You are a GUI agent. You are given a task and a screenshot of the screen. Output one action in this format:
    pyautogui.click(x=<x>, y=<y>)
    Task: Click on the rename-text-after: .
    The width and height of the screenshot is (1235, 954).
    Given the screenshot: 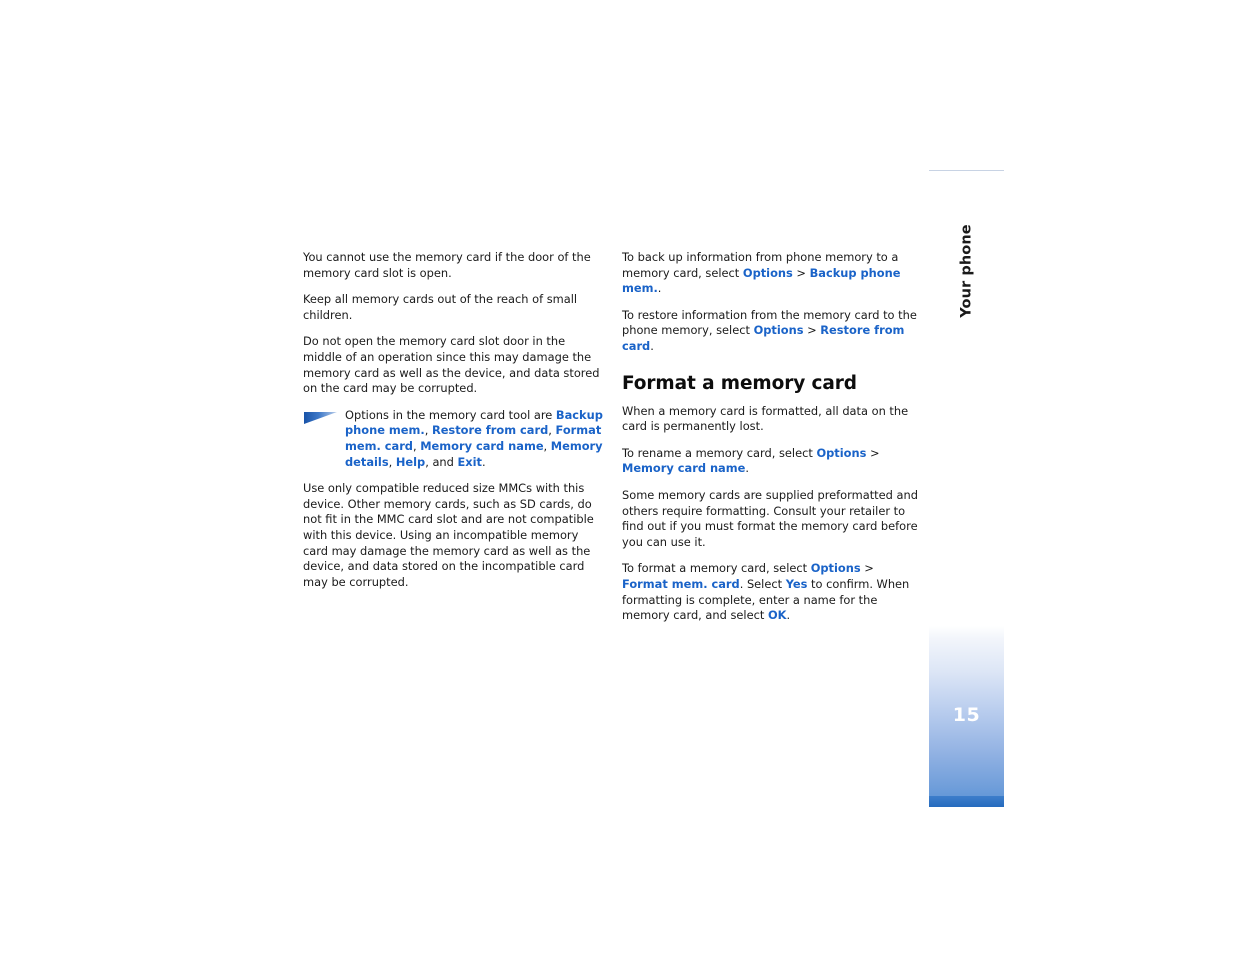 What is the action you would take?
    pyautogui.click(x=747, y=468)
    